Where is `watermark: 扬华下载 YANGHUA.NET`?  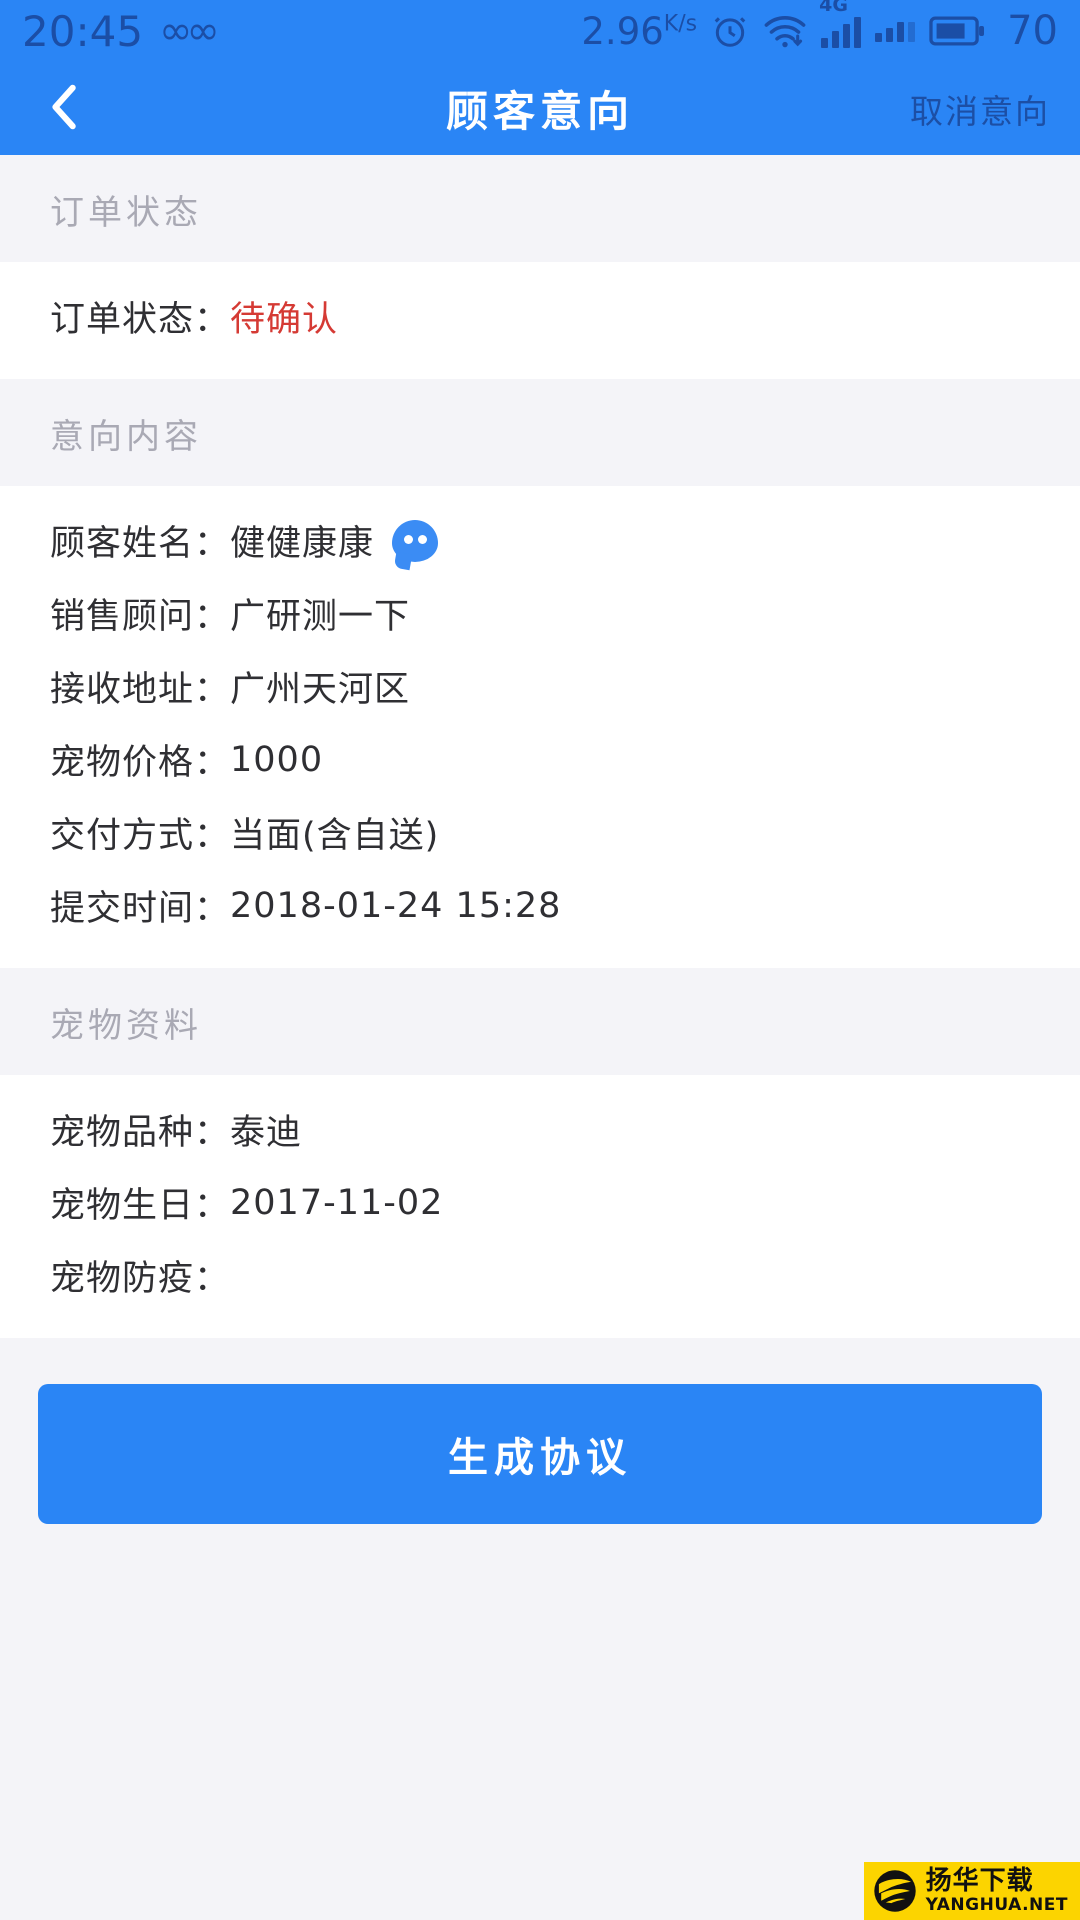 watermark: 扬华下载 YANGHUA.NET is located at coordinates (971, 1891).